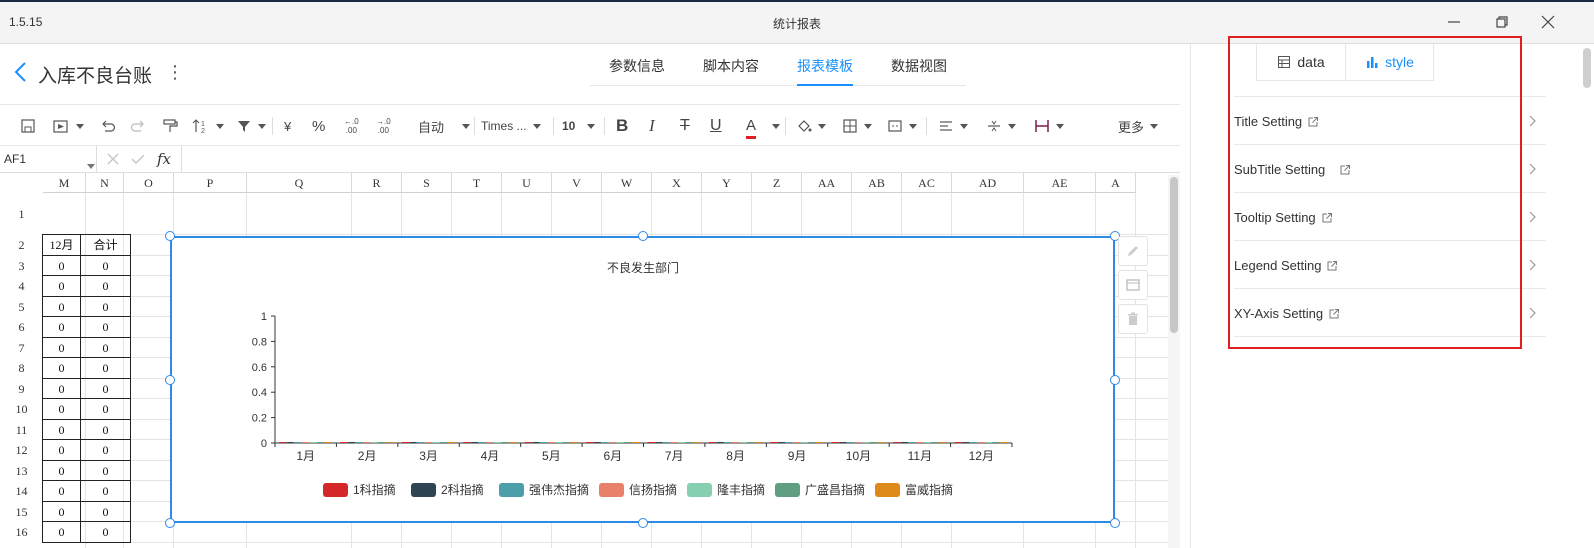 The width and height of the screenshot is (1594, 548). I want to click on restore-icon, so click(1502, 22).